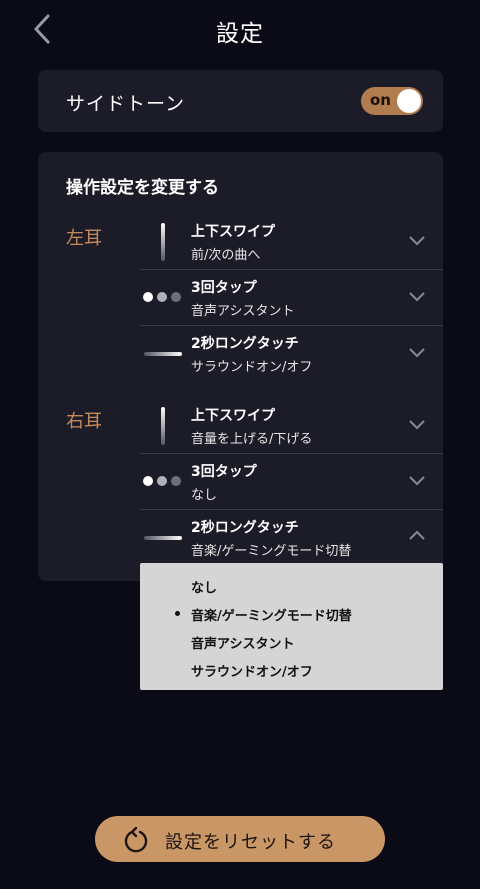  What do you see at coordinates (417, 535) in the screenshot?
I see `chevron-up-icon` at bounding box center [417, 535].